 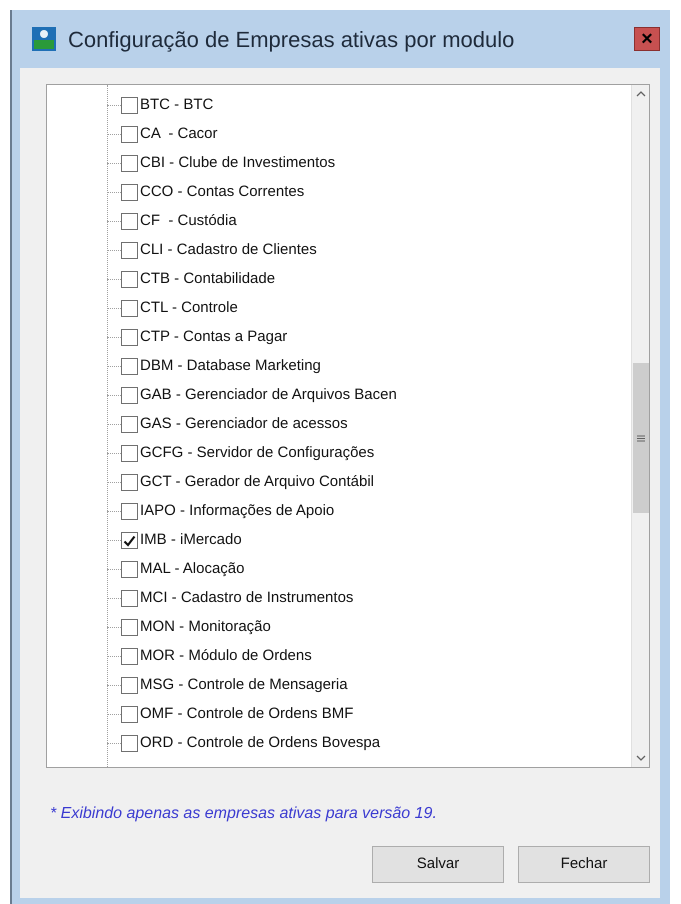 What do you see at coordinates (238, 163) in the screenshot?
I see `module-label: CBI - Clube de Investimentos` at bounding box center [238, 163].